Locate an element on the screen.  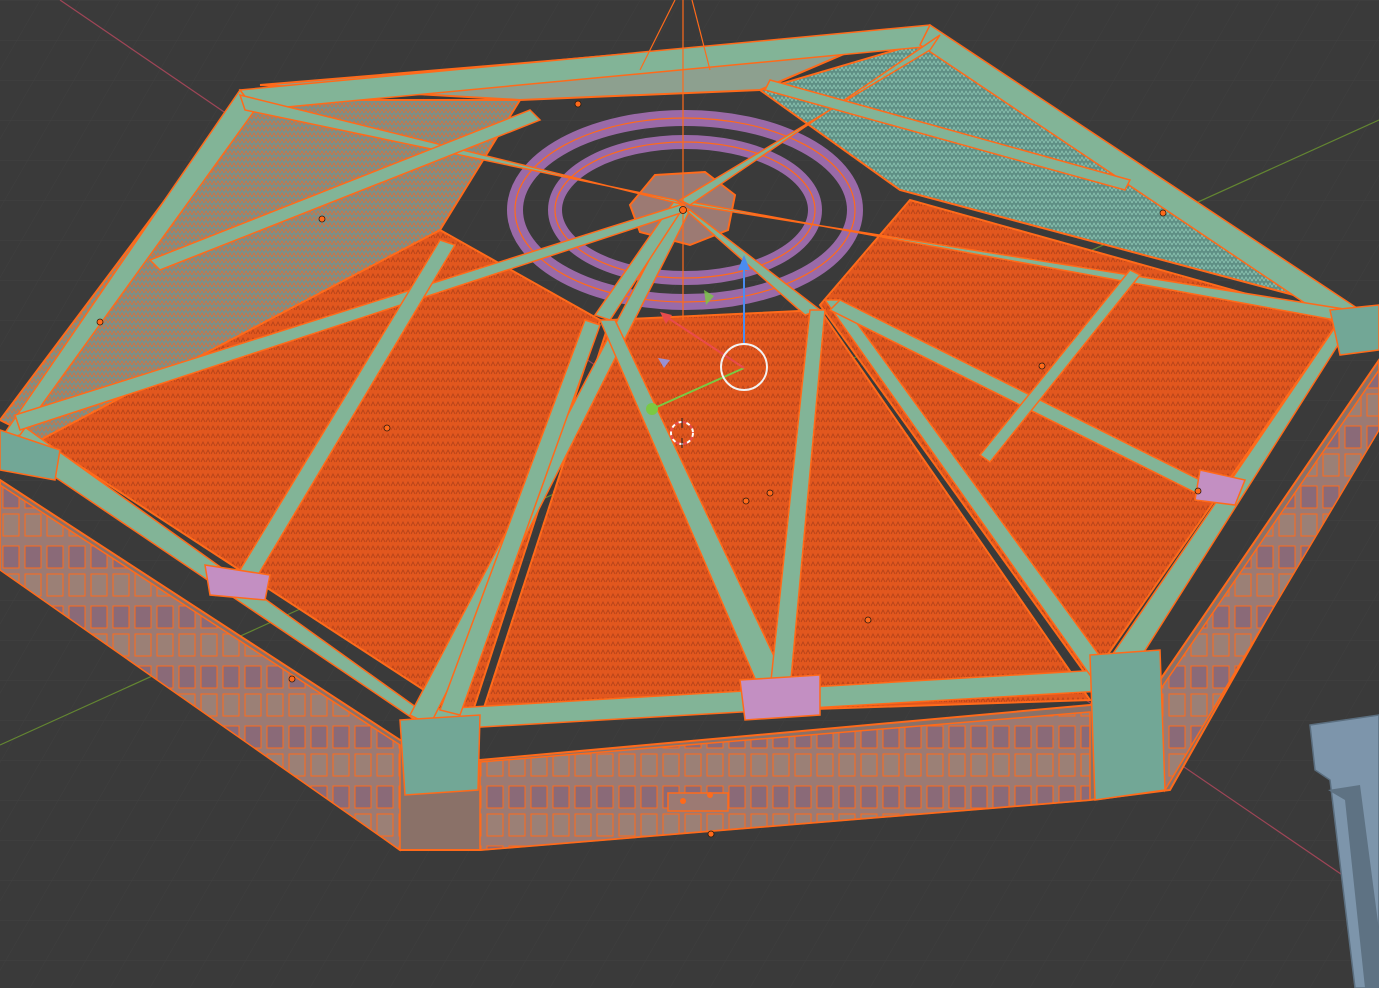
y-axis-handle is located at coordinates (652, 409).